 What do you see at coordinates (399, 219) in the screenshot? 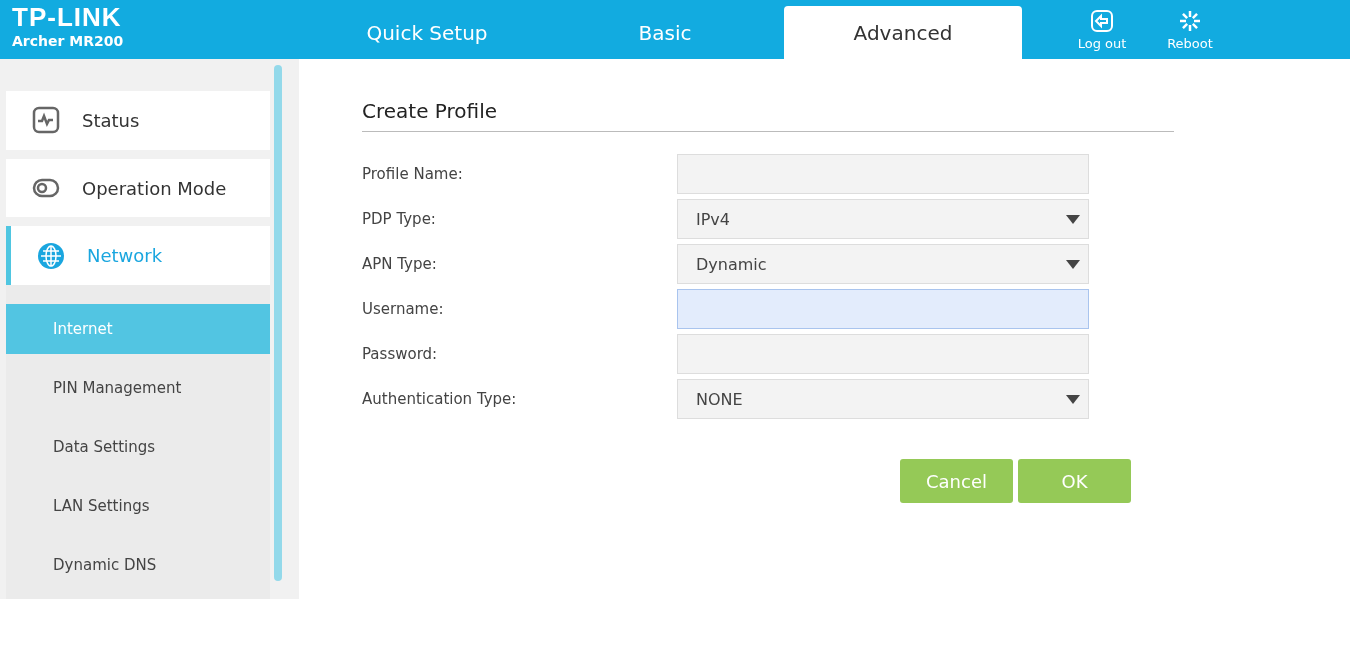
I see `field-label: PDP Type:` at bounding box center [399, 219].